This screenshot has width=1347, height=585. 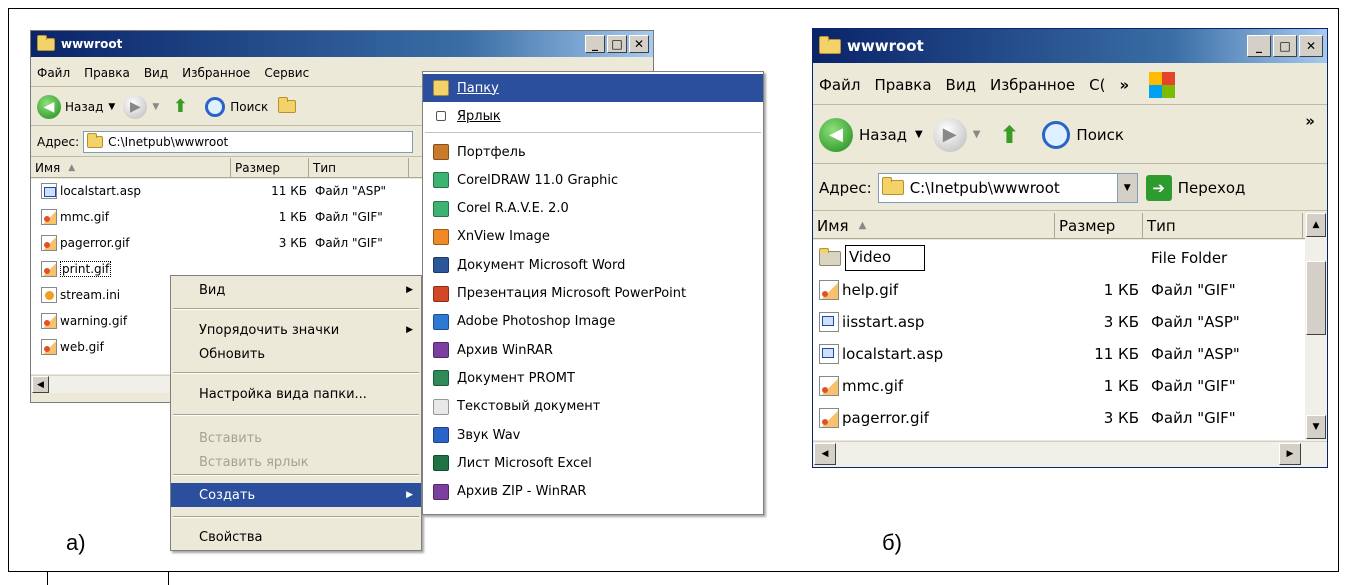 What do you see at coordinates (296, 290) in the screenshot?
I see `context-menu-item: Вид ▶` at bounding box center [296, 290].